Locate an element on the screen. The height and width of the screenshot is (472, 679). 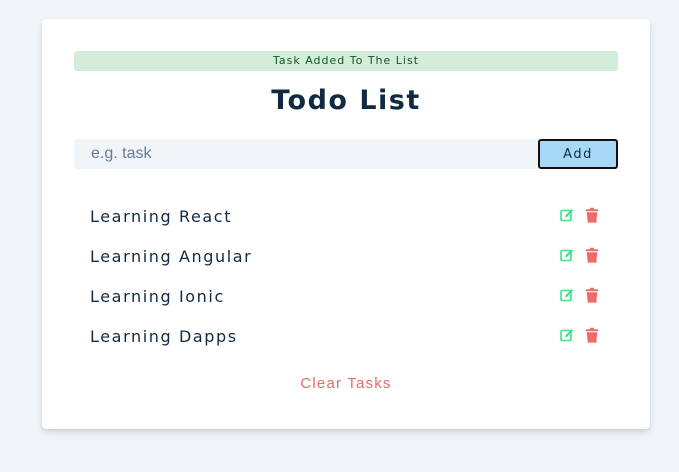
task-title: Learning Ionic is located at coordinates (157, 296).